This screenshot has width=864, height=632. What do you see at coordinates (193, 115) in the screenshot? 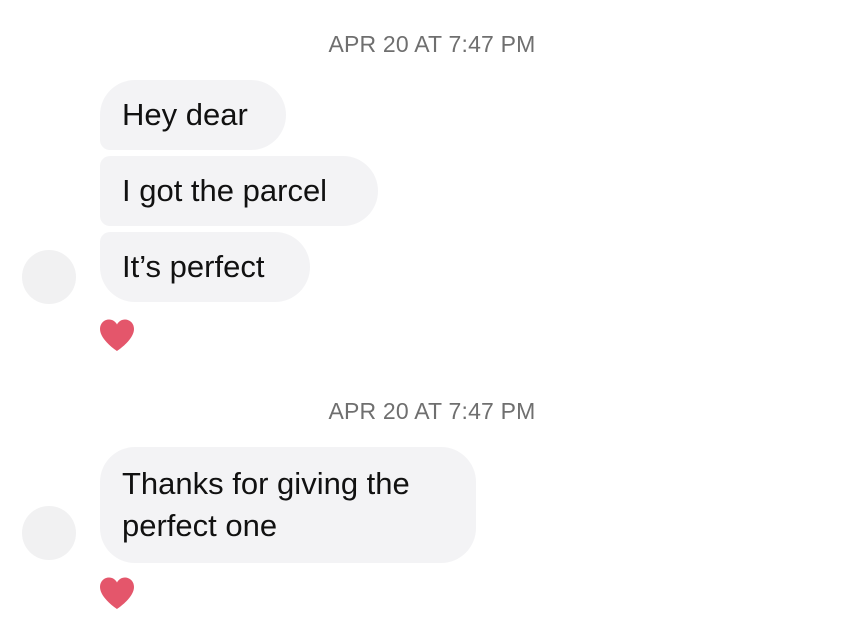
I see `message-bubble: Hey dear` at bounding box center [193, 115].